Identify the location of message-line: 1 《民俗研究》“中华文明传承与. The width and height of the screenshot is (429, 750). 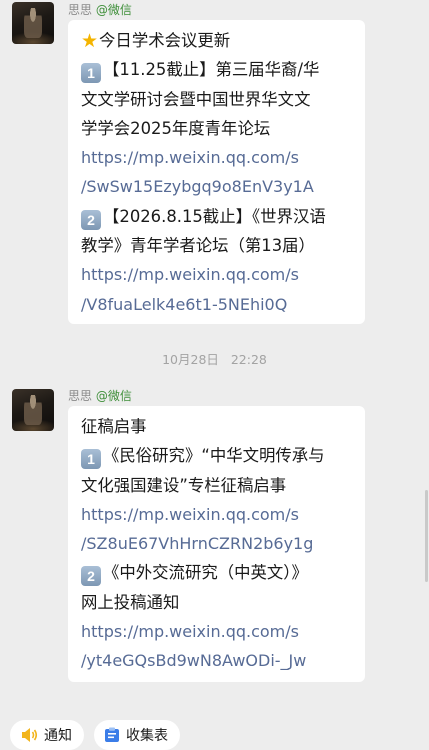
(217, 457).